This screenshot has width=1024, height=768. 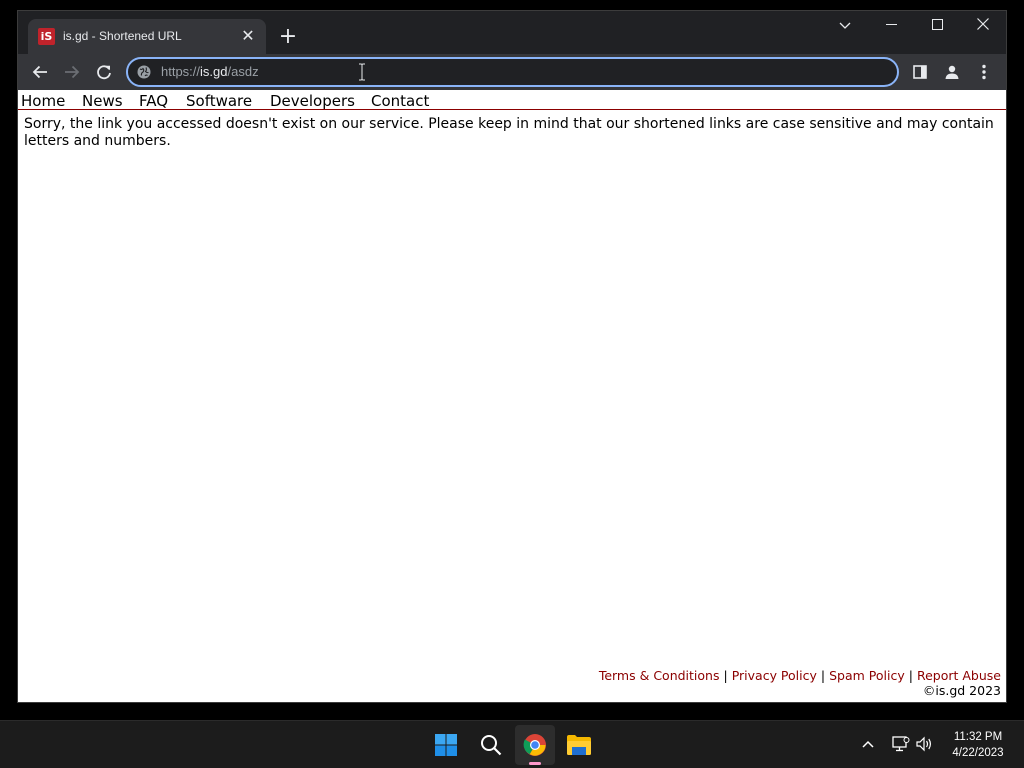 I want to click on minimize-button, so click(x=891, y=26).